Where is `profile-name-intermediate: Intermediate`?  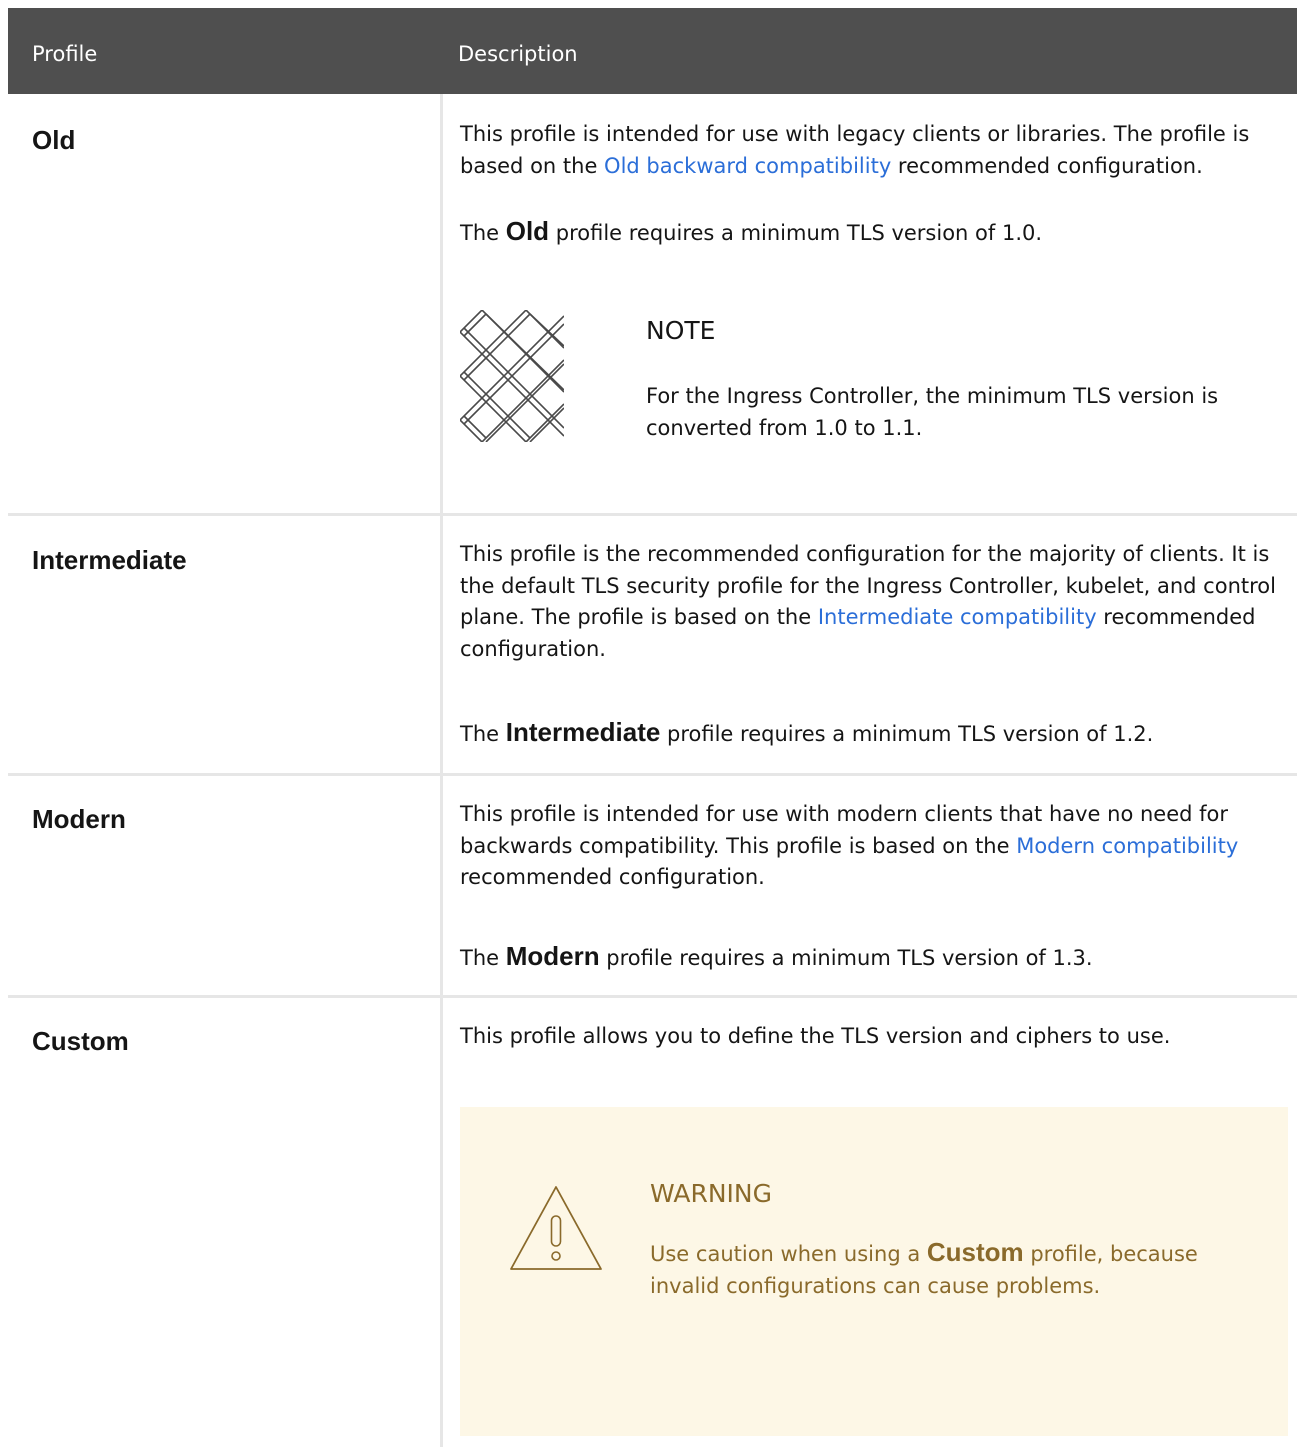 profile-name-intermediate: Intermediate is located at coordinates (109, 560).